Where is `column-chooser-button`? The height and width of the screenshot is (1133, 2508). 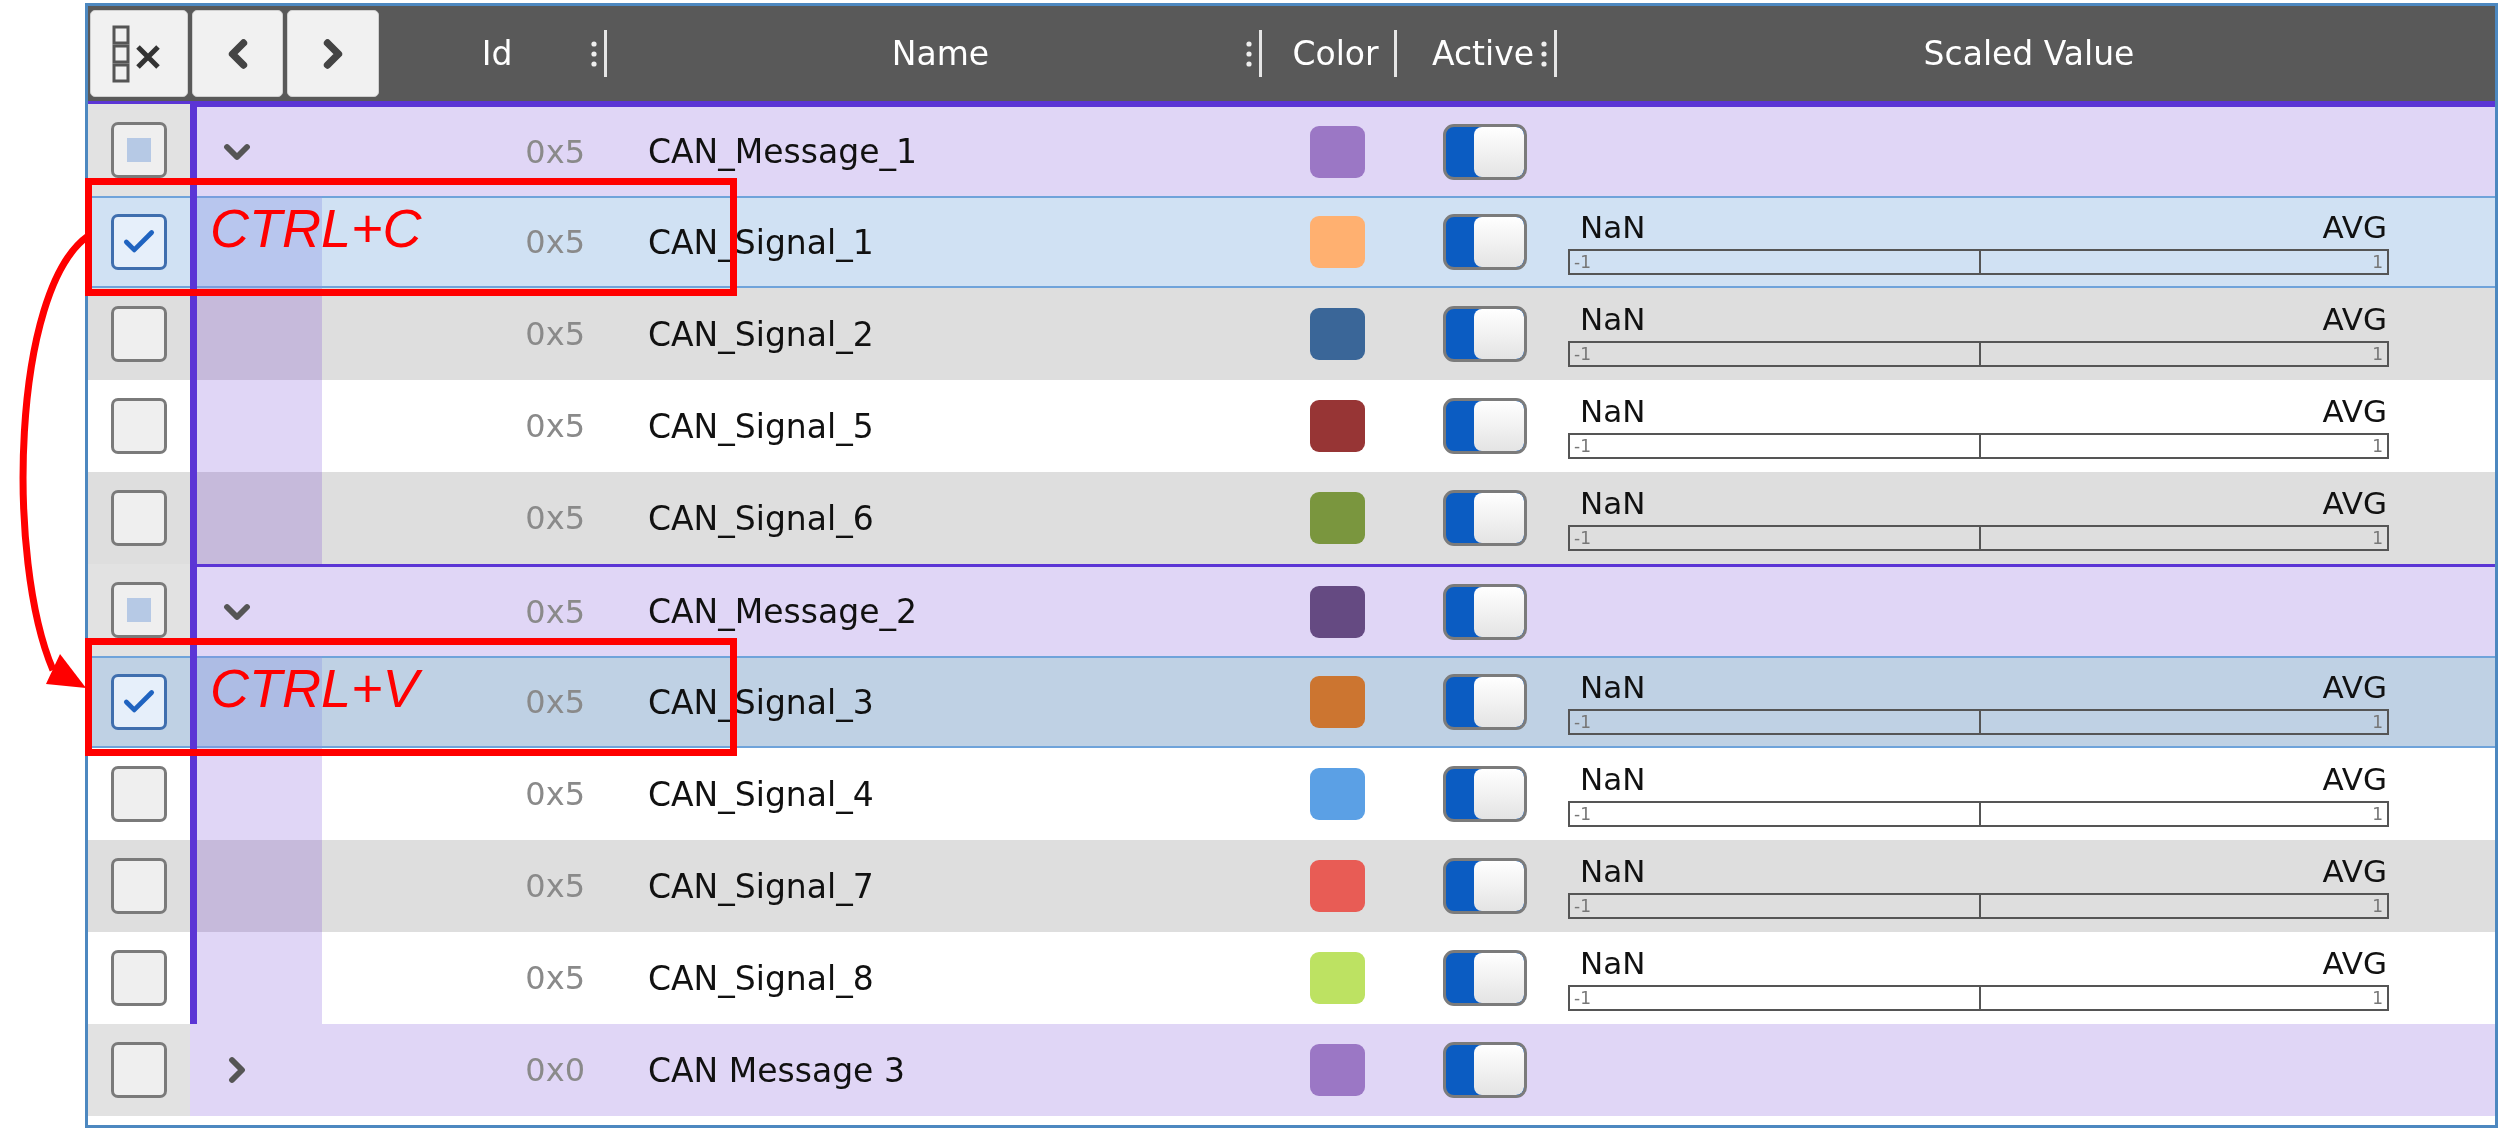 column-chooser-button is located at coordinates (139, 53).